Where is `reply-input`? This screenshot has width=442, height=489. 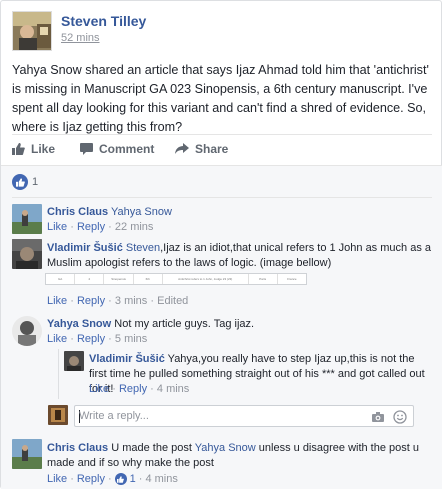 reply-input is located at coordinates (219, 416).